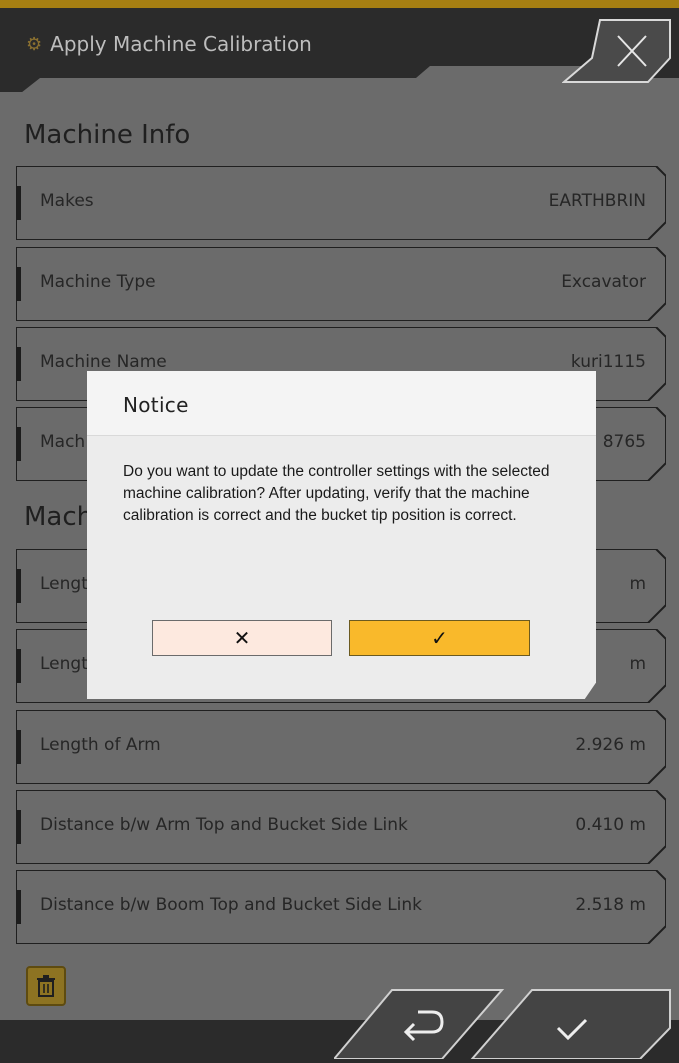  I want to click on dialog-ok-button: ✓, so click(439, 638).